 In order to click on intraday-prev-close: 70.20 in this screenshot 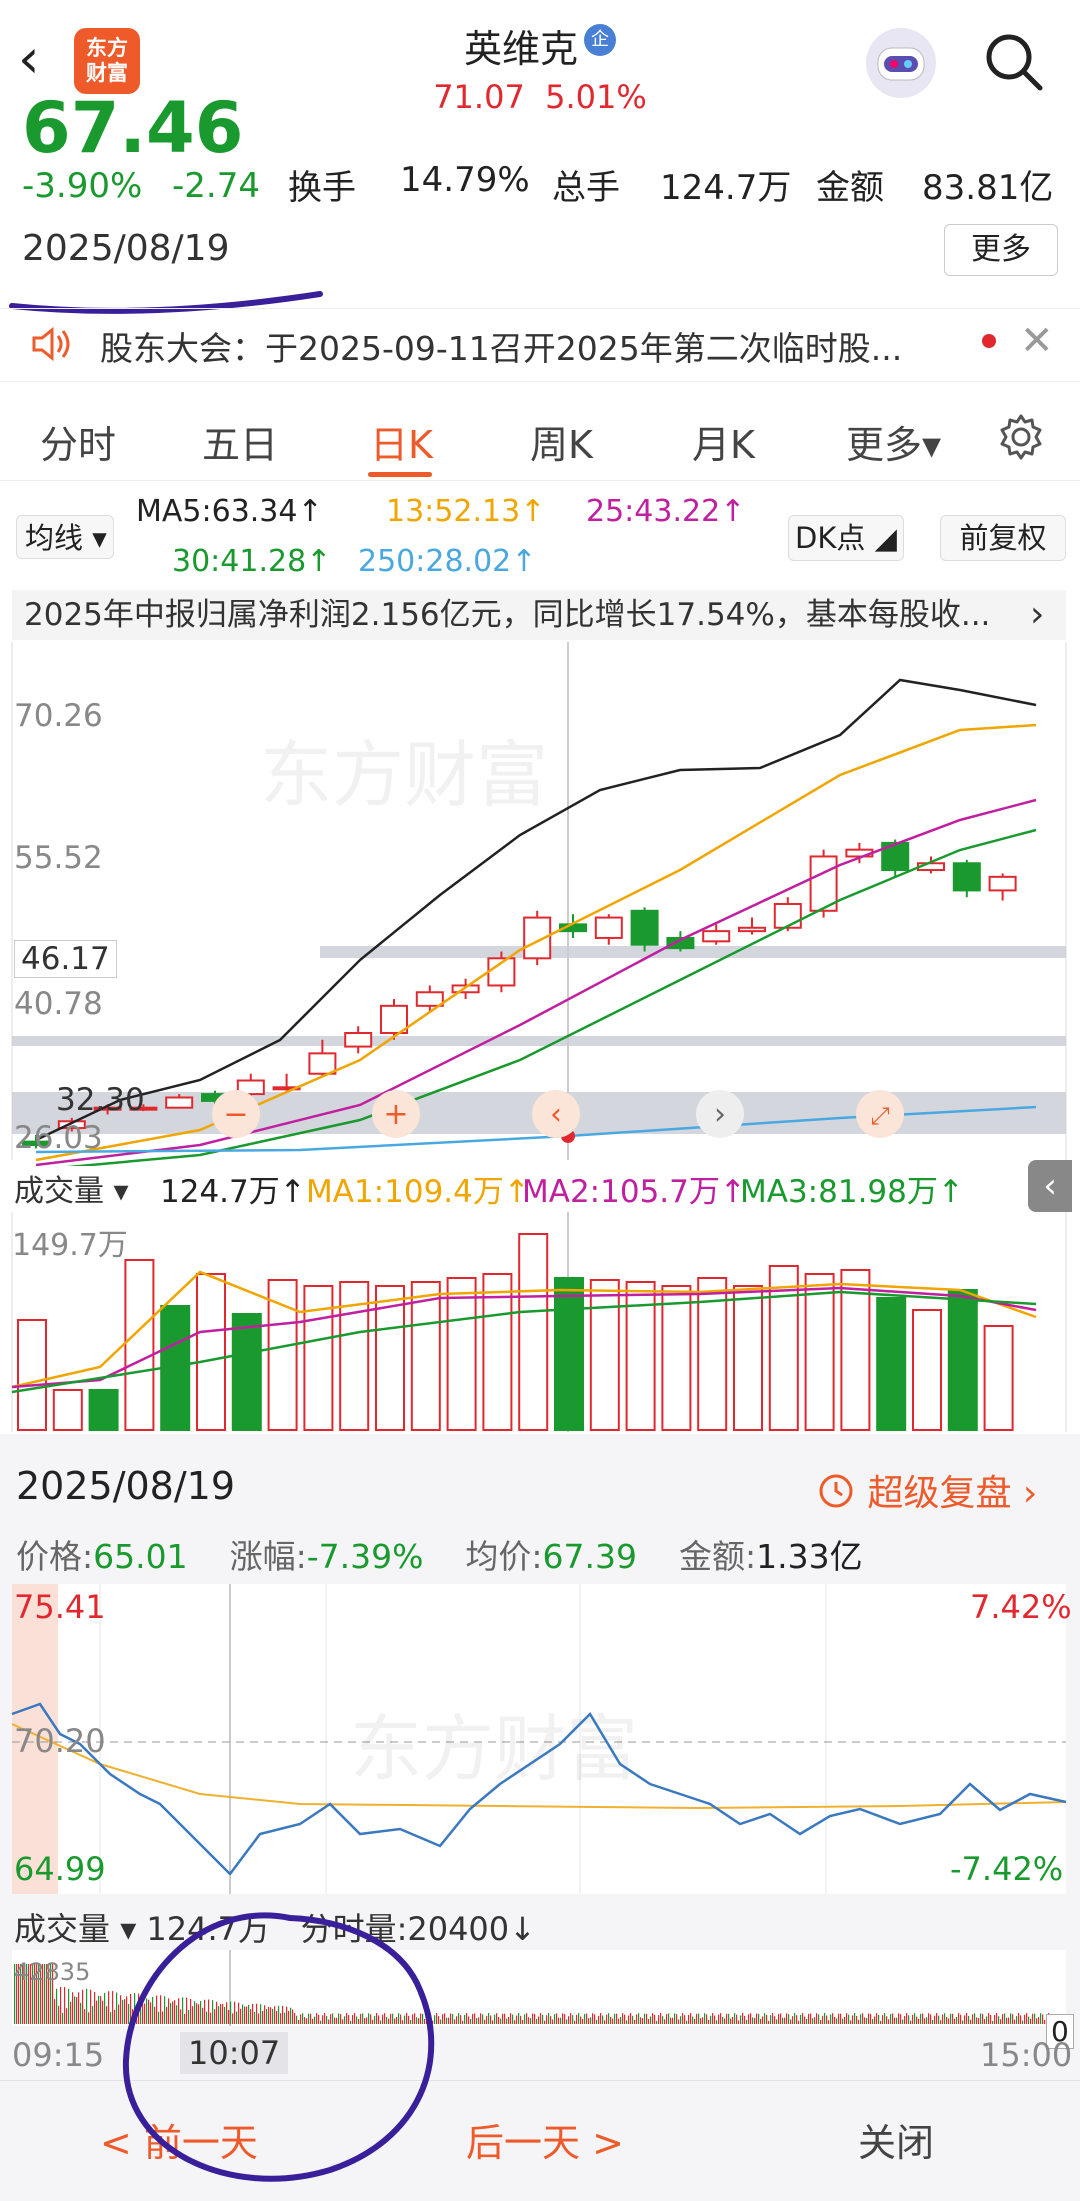, I will do `click(60, 1741)`.